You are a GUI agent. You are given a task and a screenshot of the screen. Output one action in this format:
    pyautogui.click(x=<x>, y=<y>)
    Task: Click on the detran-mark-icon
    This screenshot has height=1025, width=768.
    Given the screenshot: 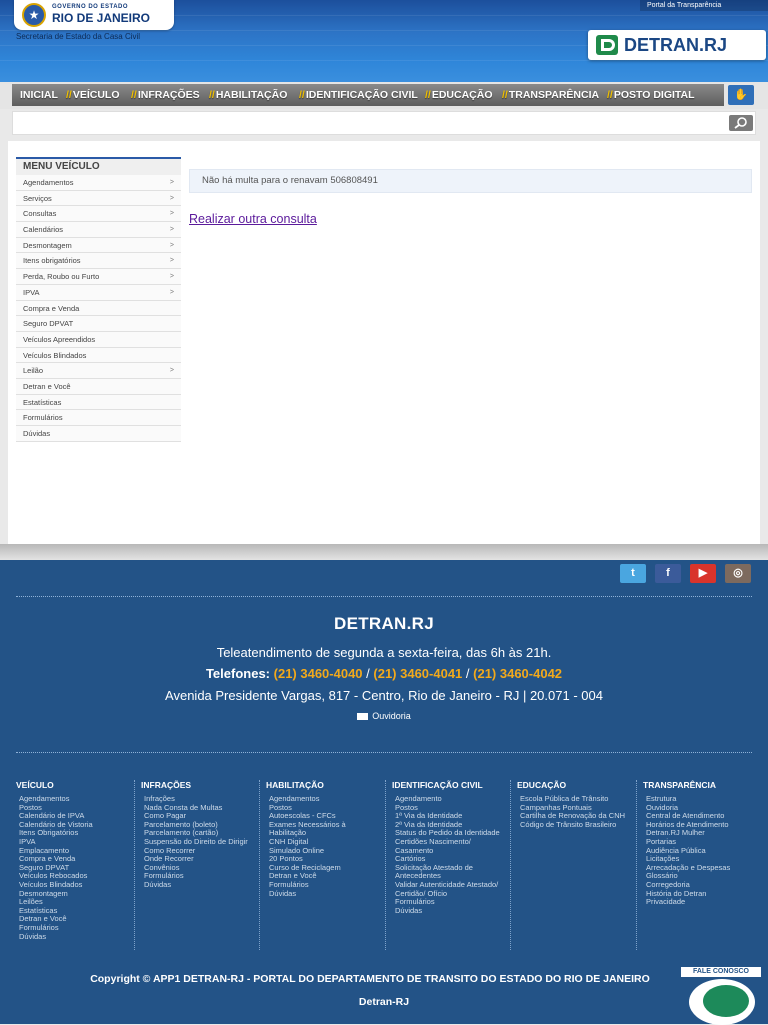 What is the action you would take?
    pyautogui.click(x=607, y=45)
    